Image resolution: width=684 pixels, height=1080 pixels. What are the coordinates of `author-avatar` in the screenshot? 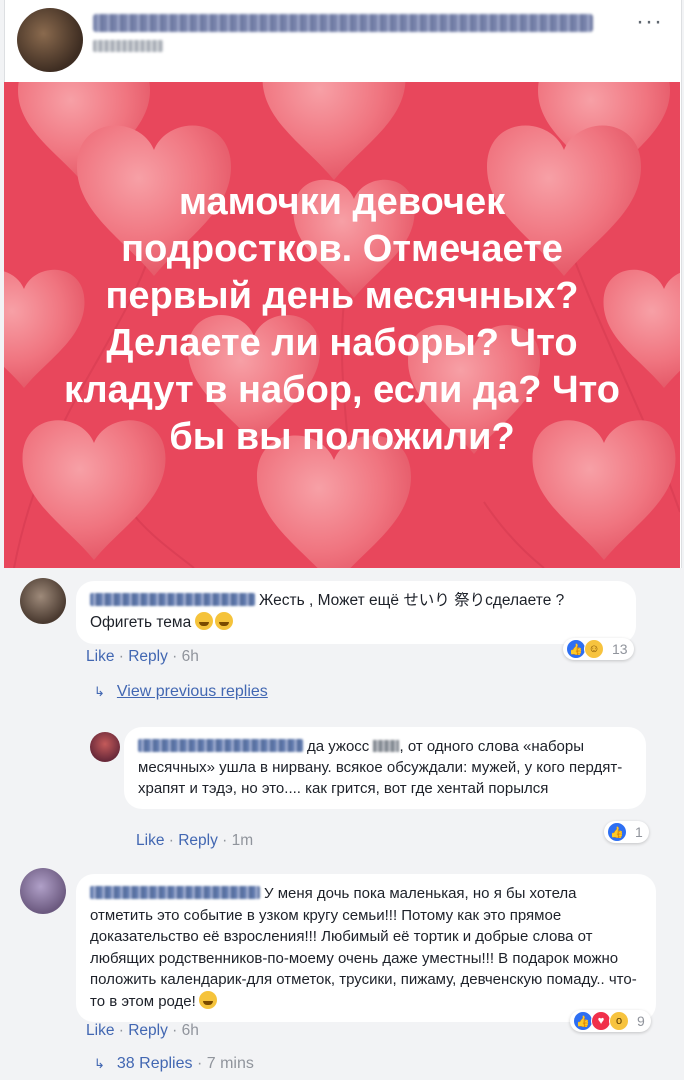 It's located at (50, 40).